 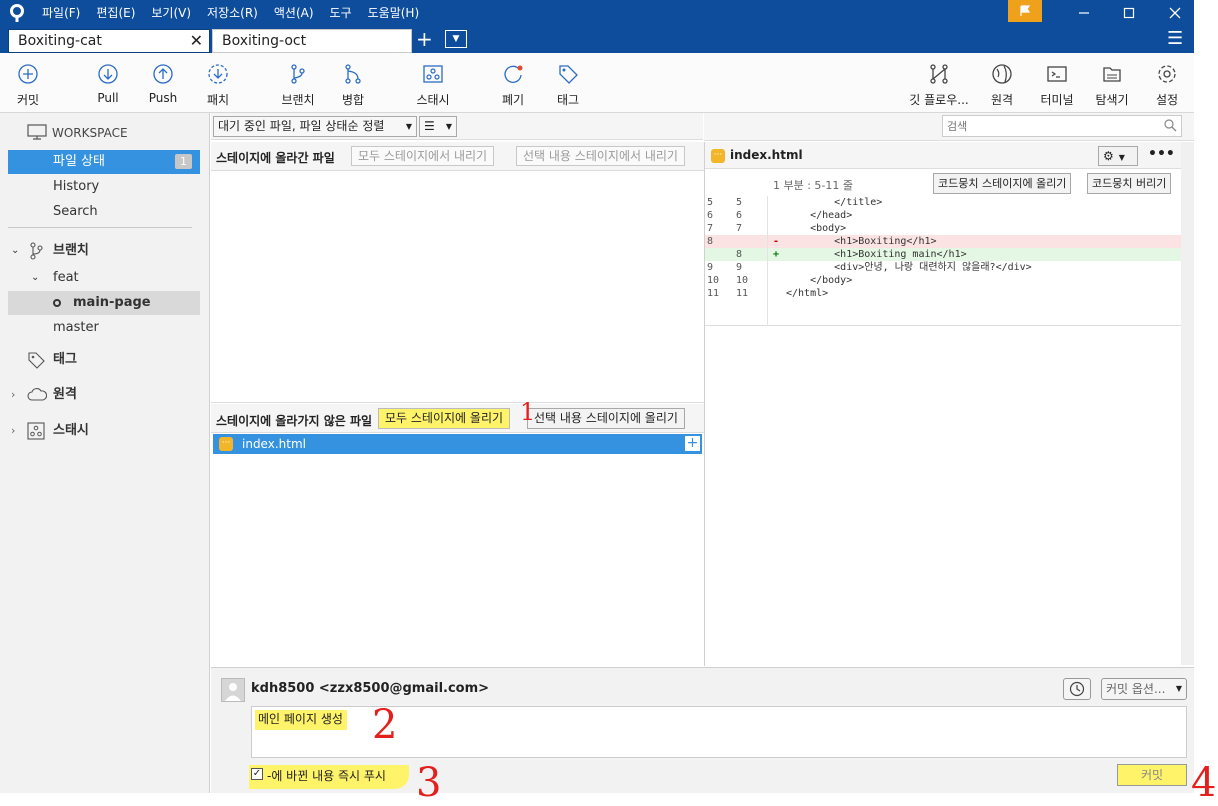 I want to click on new-tab-plus-icon: +, so click(x=424, y=39).